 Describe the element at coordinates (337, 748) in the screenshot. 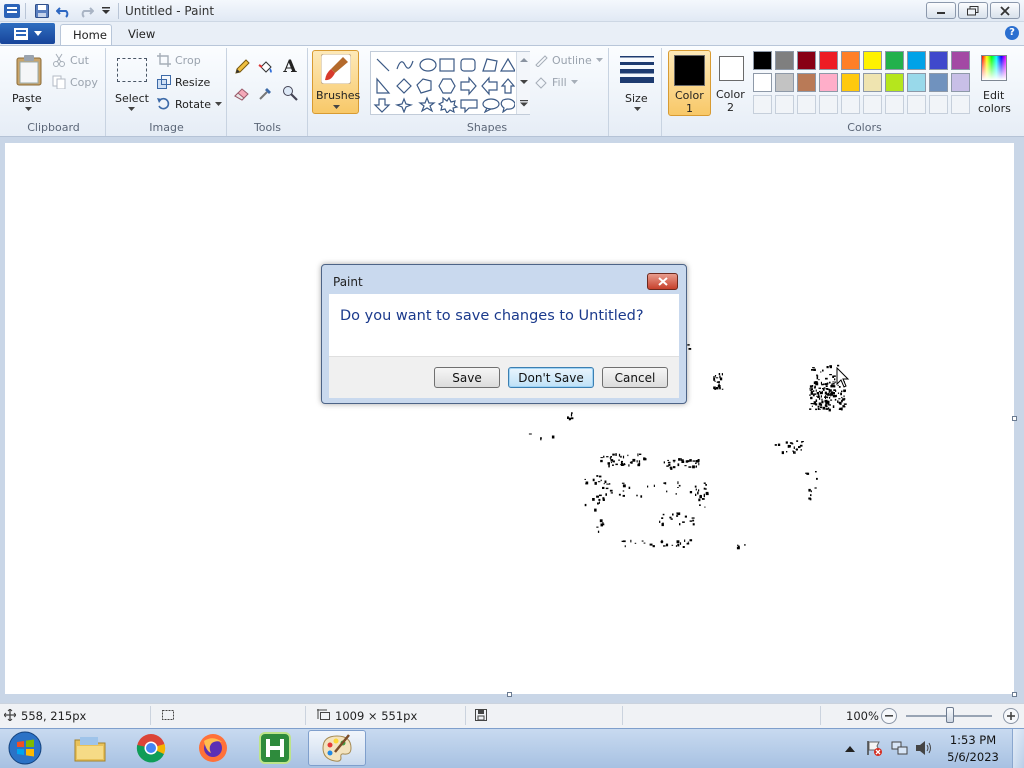

I see `taskbar-paint` at that location.